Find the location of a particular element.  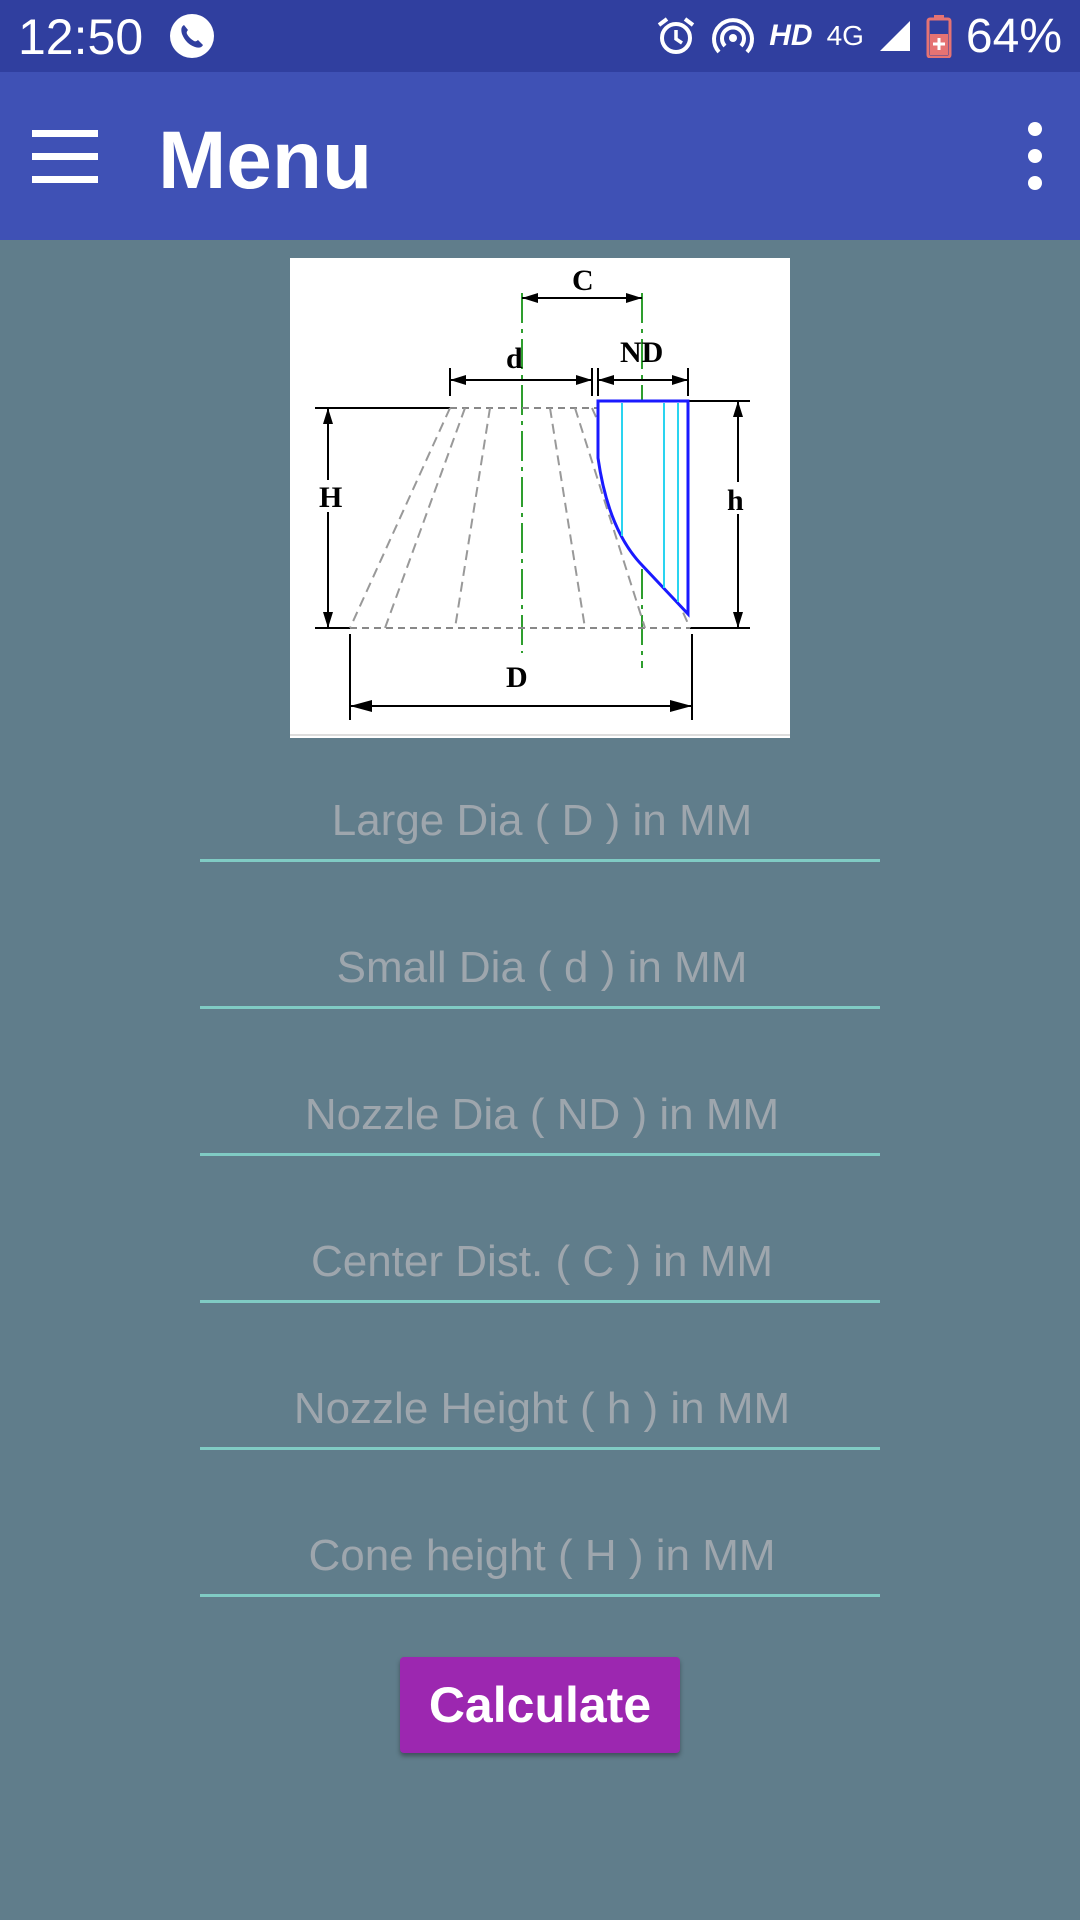

label-D: D is located at coordinates (517, 677).